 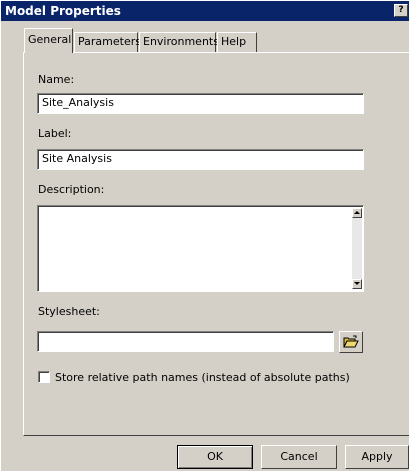 I want to click on description-scrollbar, so click(x=357, y=248).